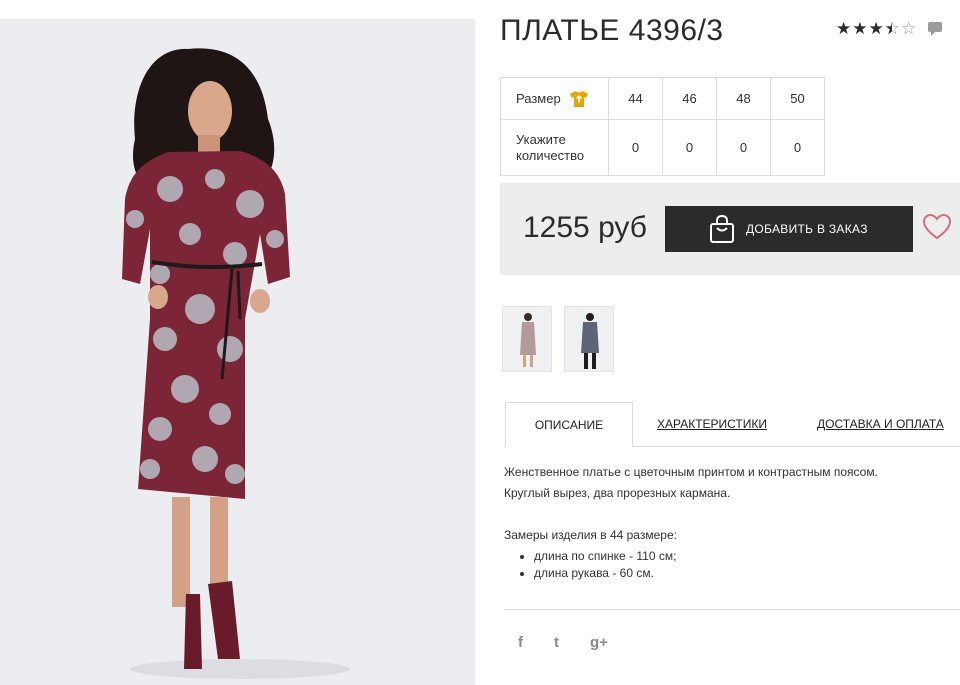  What do you see at coordinates (935, 29) in the screenshot?
I see `comment-icon` at bounding box center [935, 29].